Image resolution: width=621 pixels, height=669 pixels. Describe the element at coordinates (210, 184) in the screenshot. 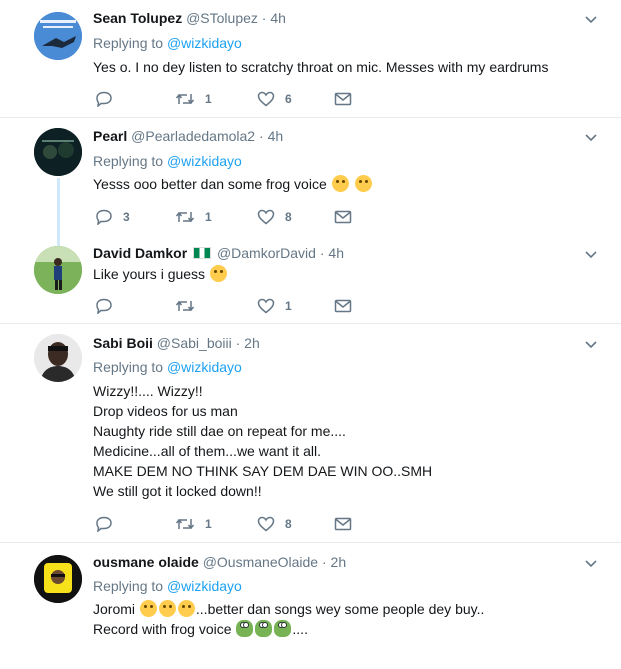

I see `tweet-text-line: Yesss ooo better dan some frog voice` at that location.